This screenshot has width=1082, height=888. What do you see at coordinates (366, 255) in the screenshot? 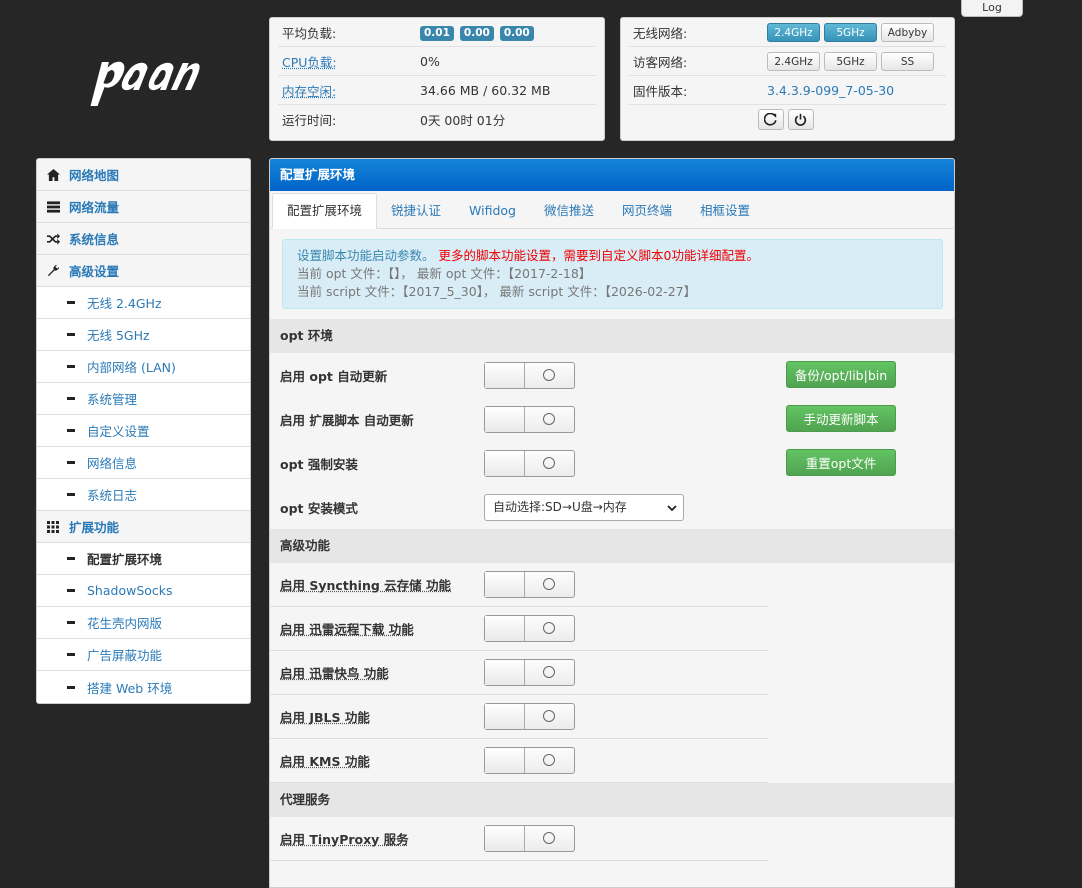
I see `alert-text: 设置脚本功能启动参数。` at bounding box center [366, 255].